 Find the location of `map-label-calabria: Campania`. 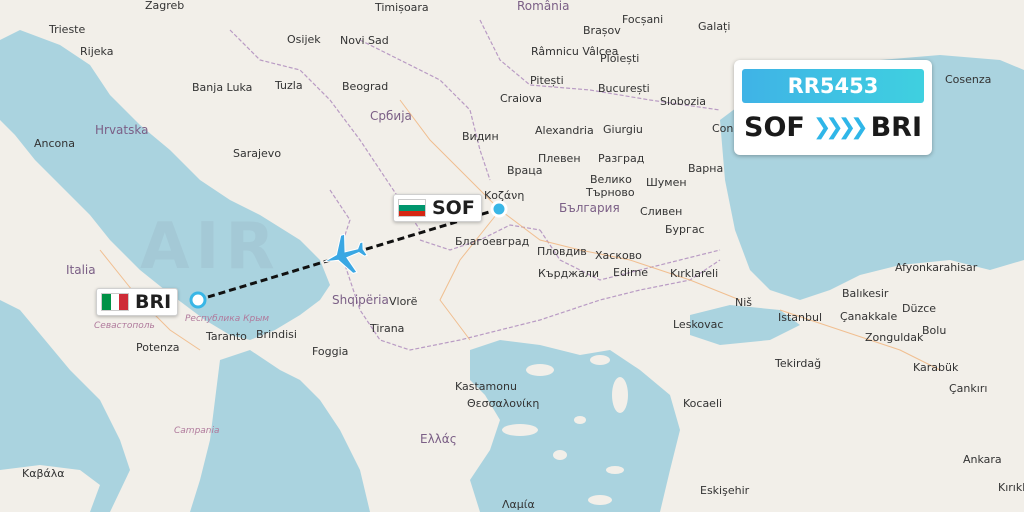

map-label-calabria: Campania is located at coordinates (197, 431).